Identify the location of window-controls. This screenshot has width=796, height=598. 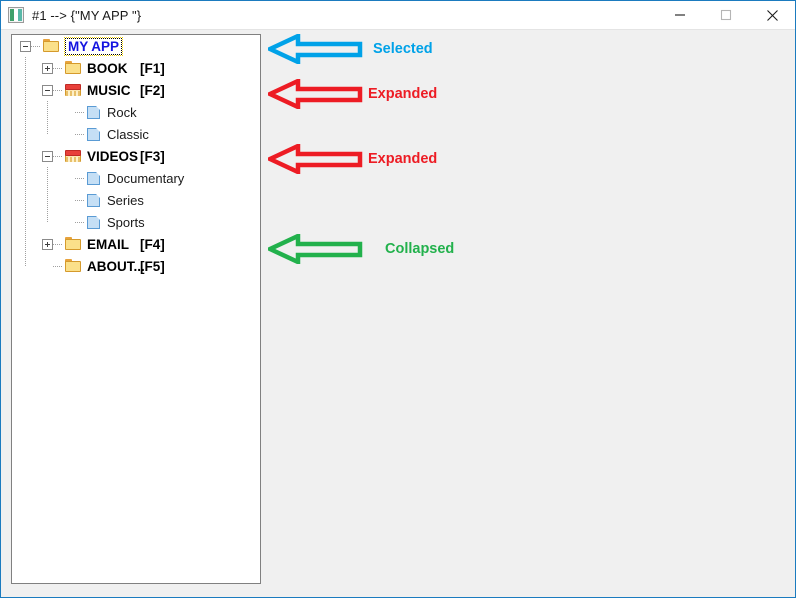
(726, 15).